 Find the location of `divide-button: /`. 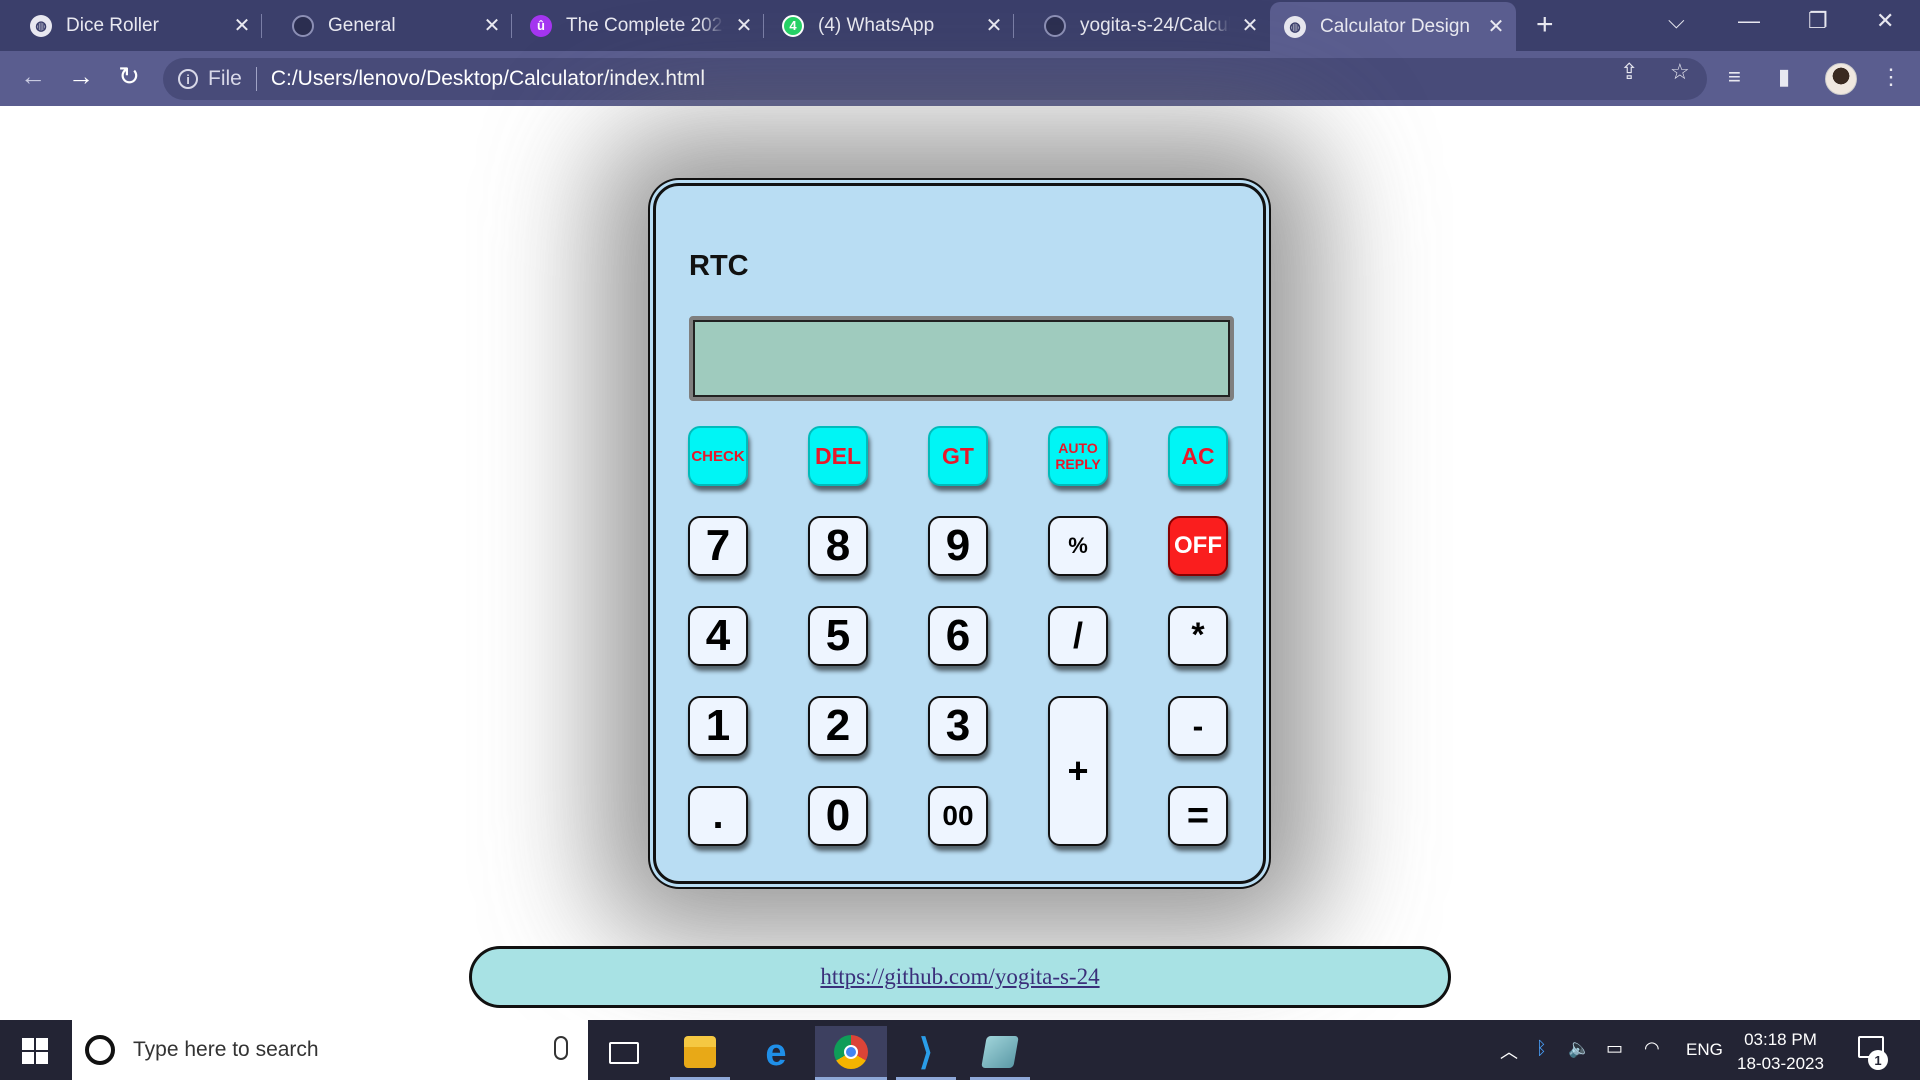

divide-button: / is located at coordinates (1078, 636).